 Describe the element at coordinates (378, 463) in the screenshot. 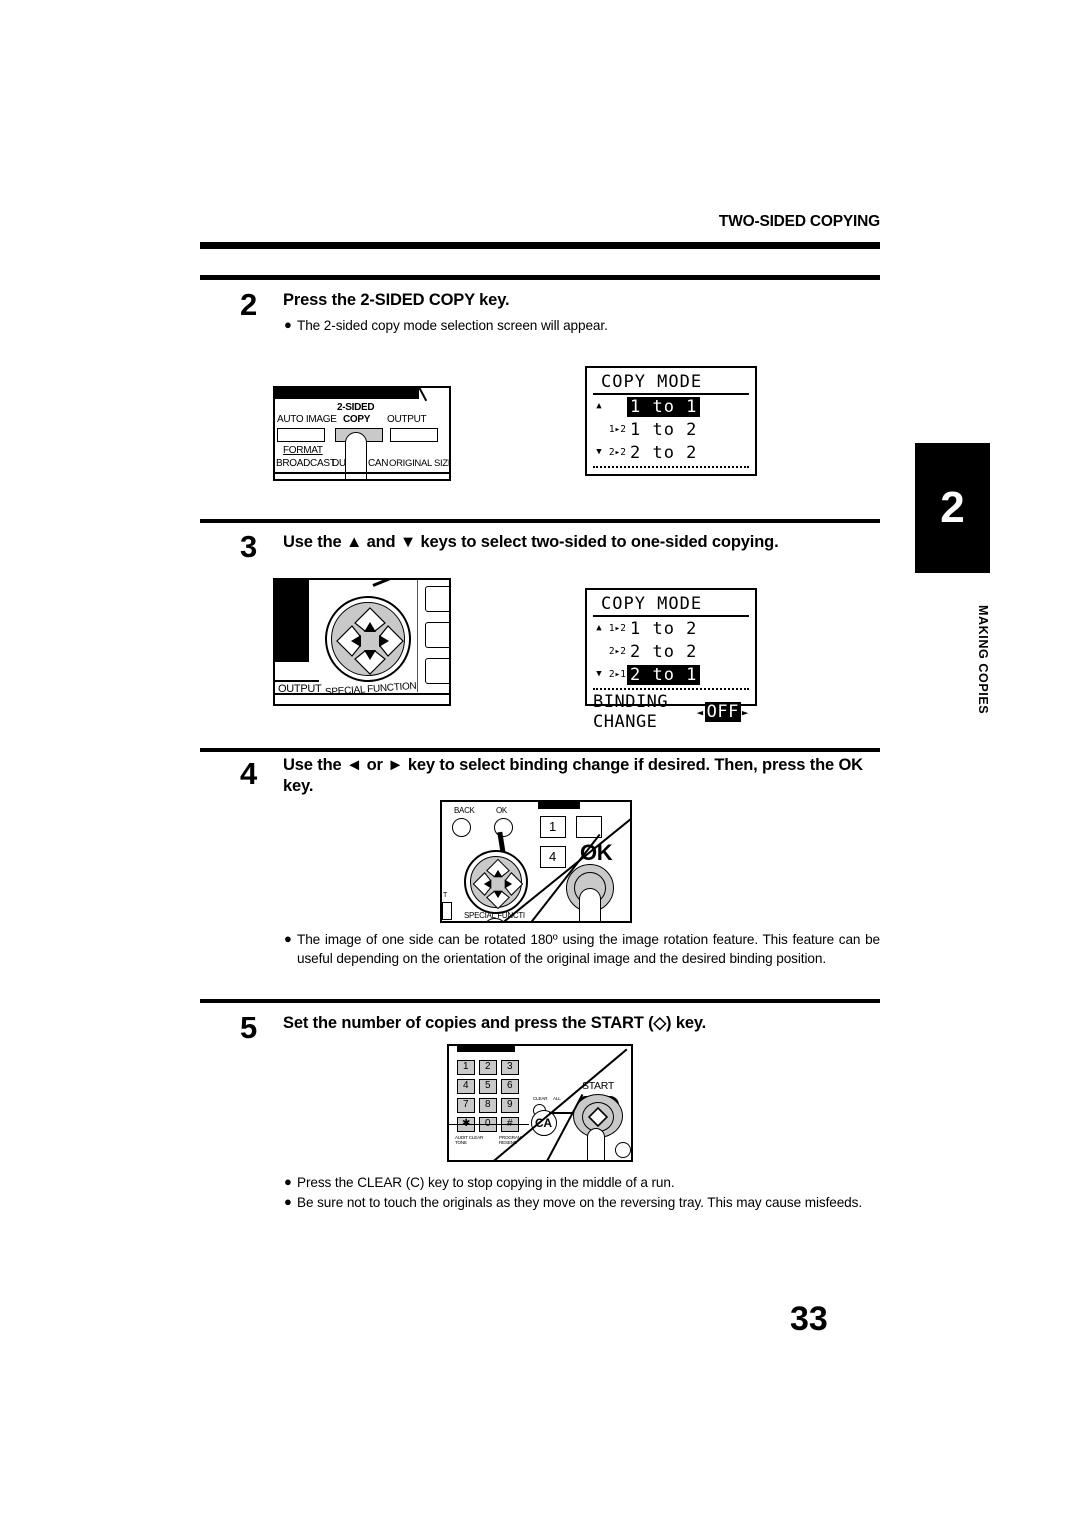

I see `label-can: CAN` at that location.